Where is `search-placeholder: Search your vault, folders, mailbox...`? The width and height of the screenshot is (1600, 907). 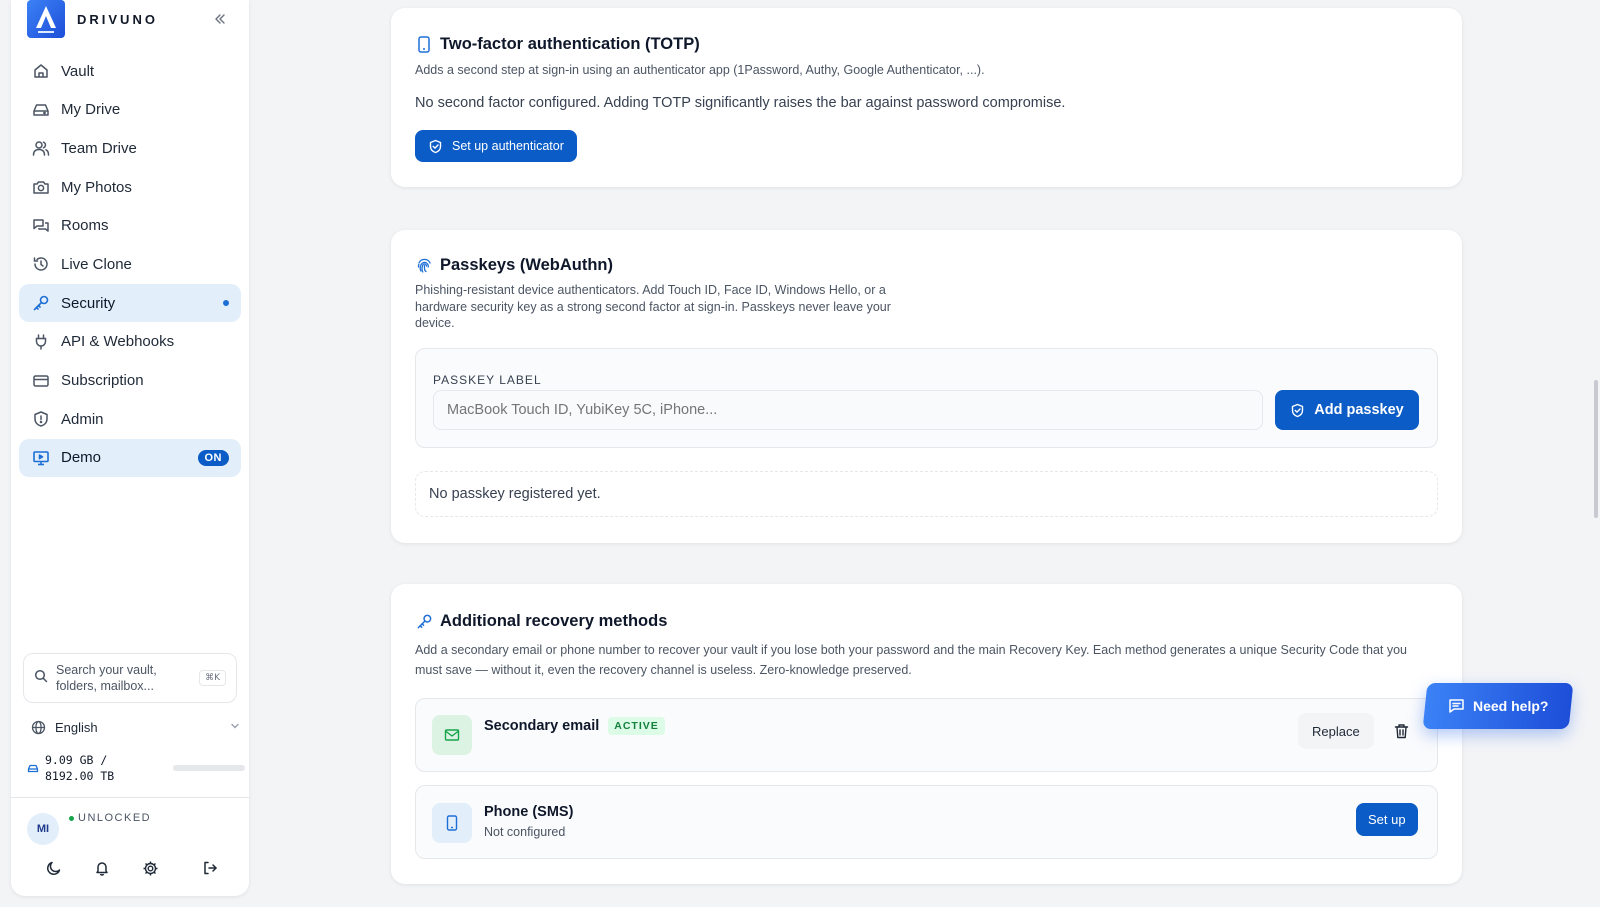 search-placeholder: Search your vault, folders, mailbox... is located at coordinates (106, 678).